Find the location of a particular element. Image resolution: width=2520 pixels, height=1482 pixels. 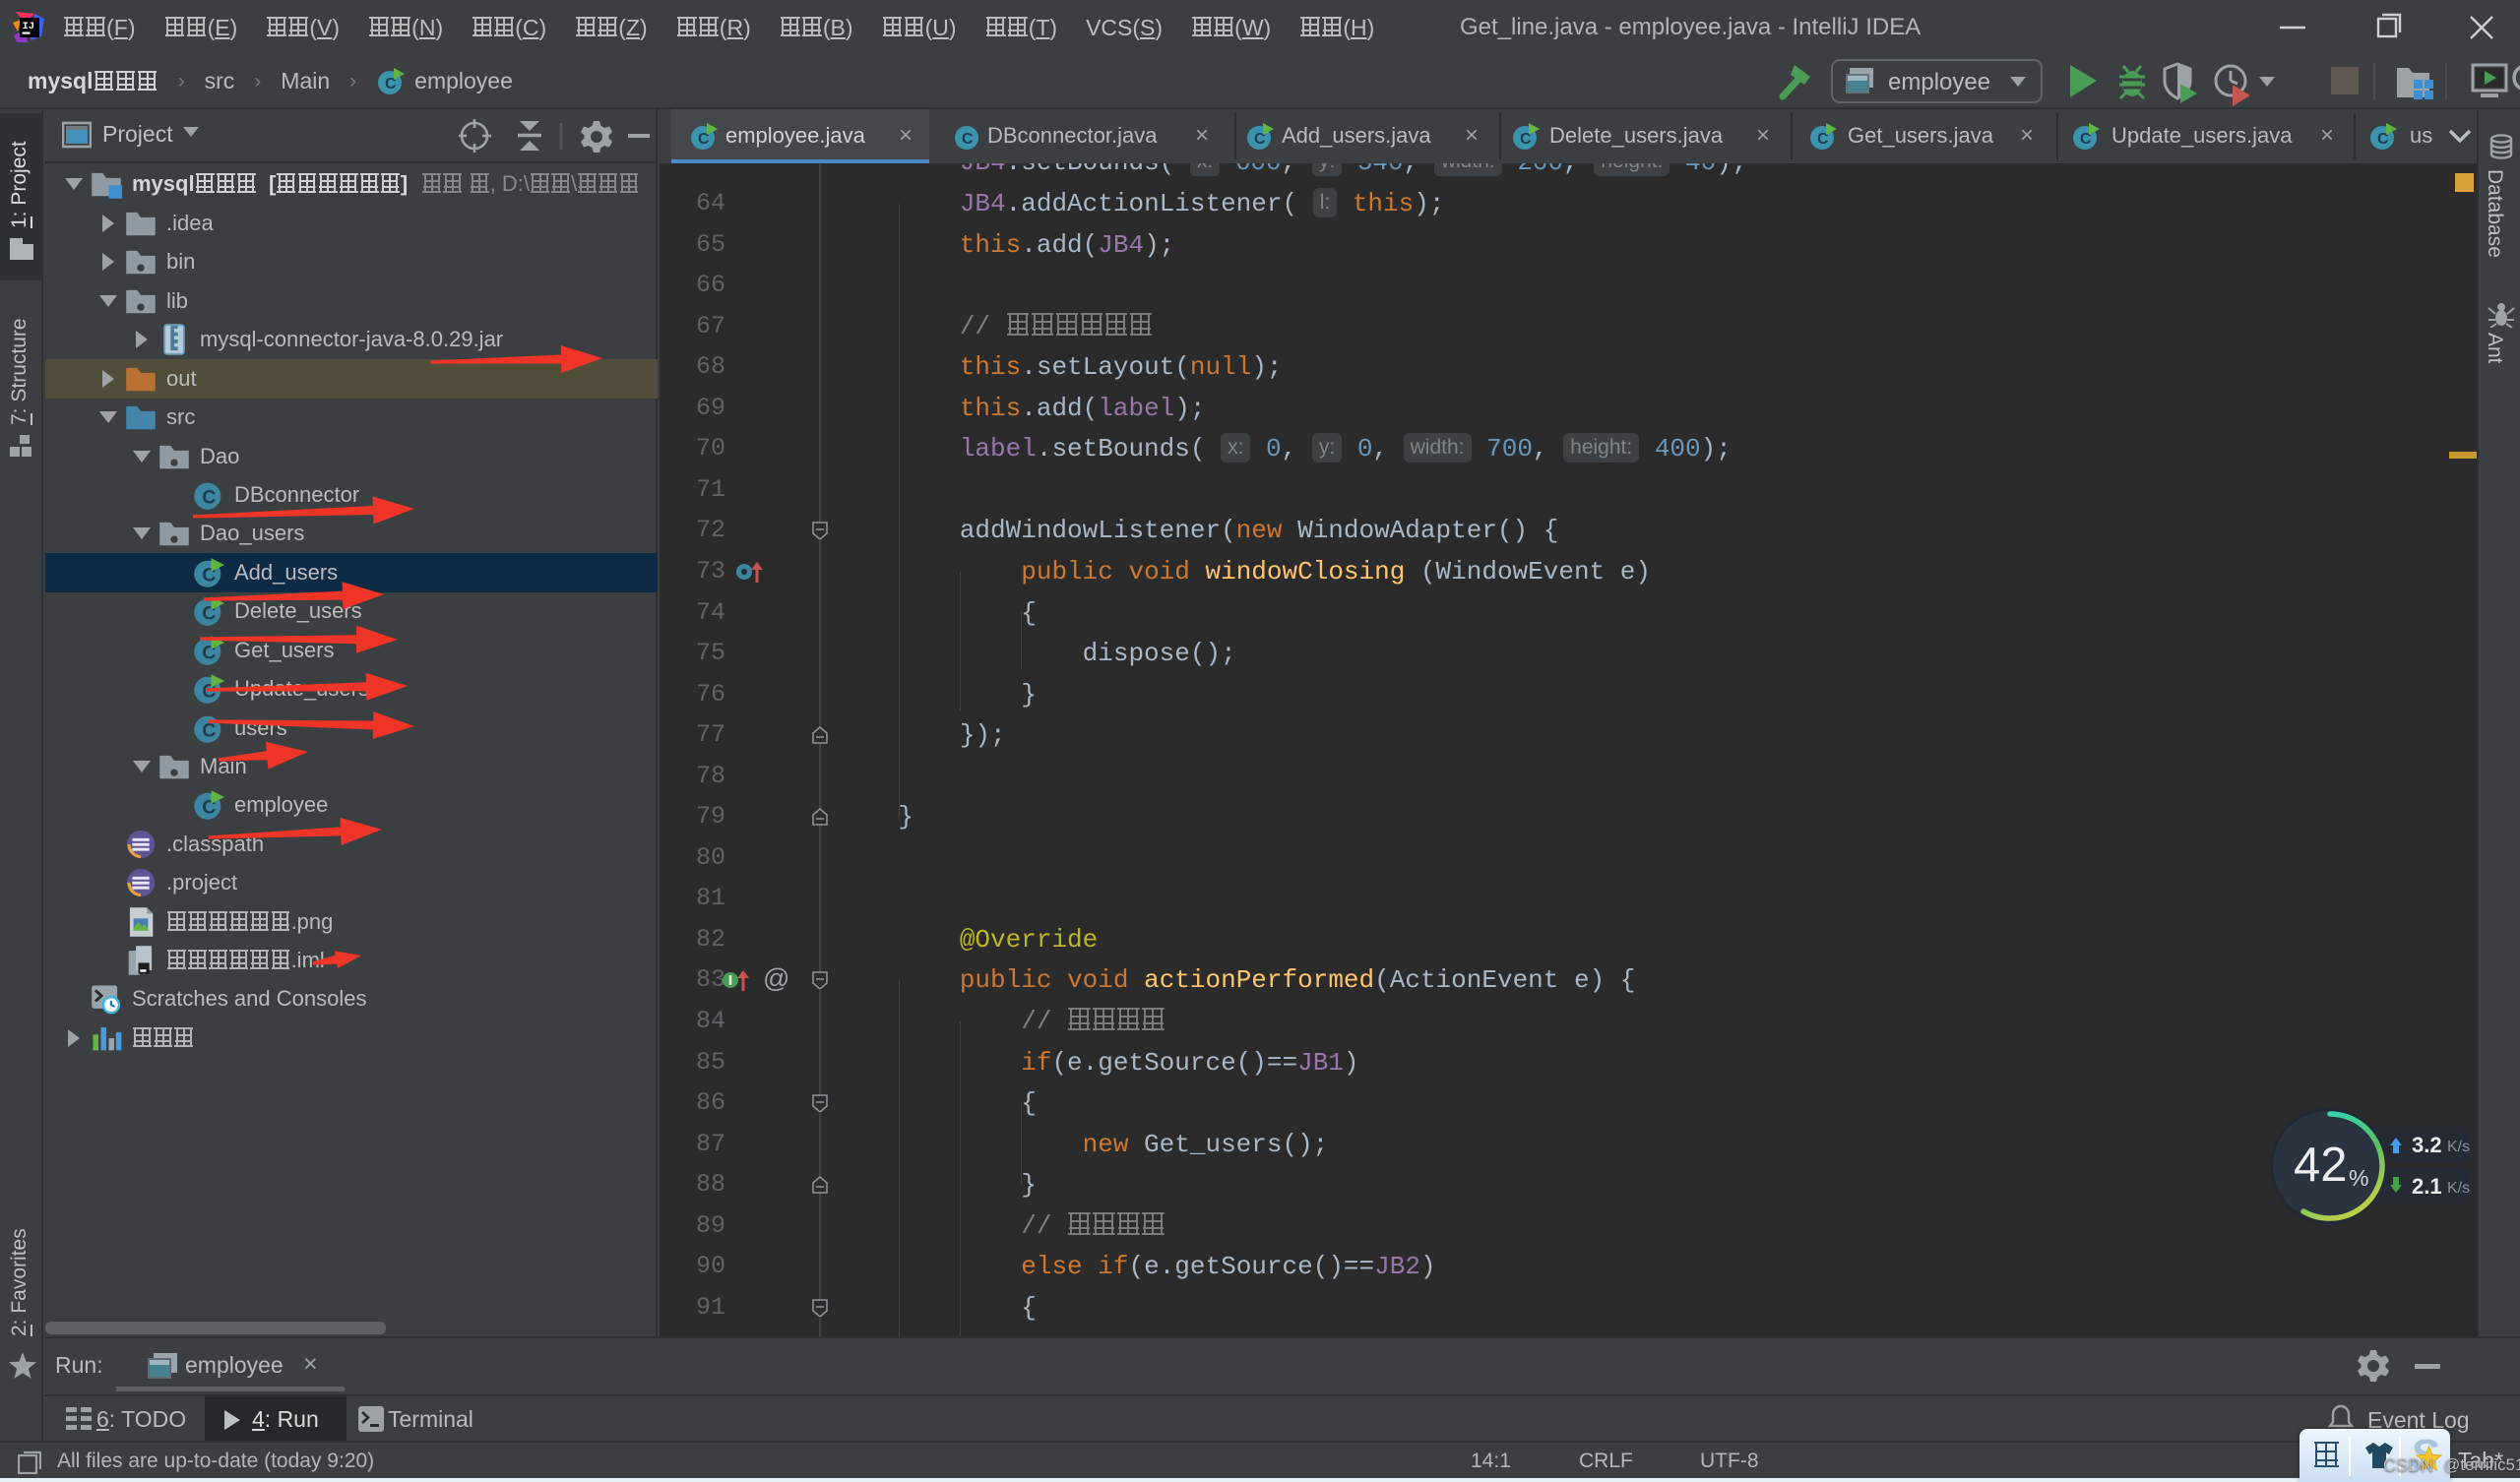

svg-text: 42 is located at coordinates (2321, 1165).